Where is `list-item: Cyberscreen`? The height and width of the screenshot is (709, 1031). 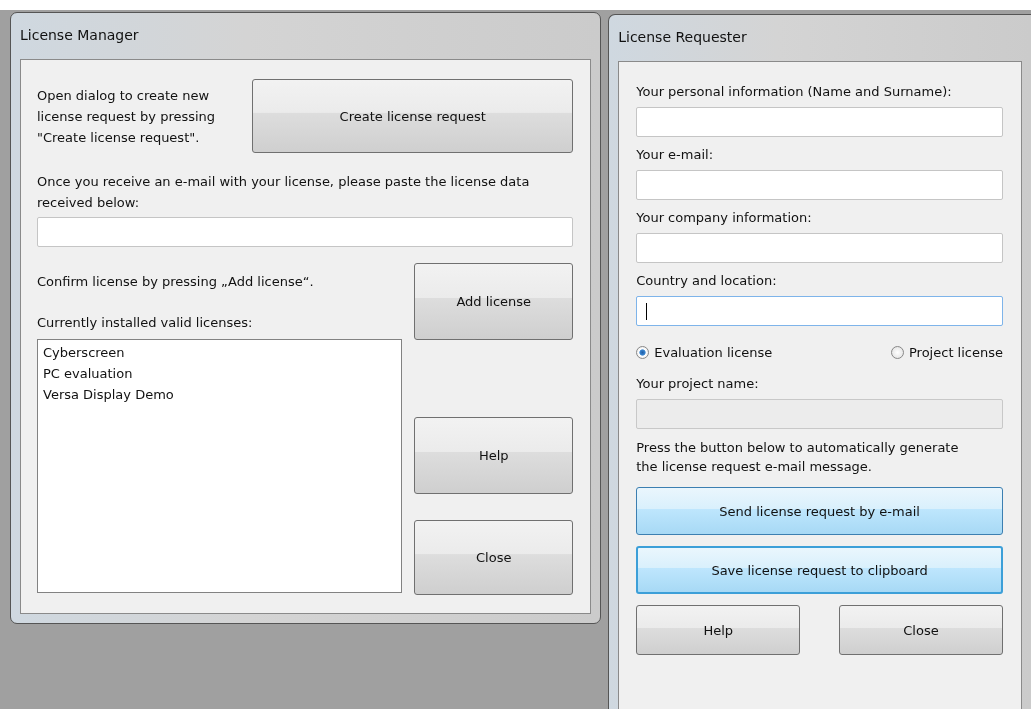 list-item: Cyberscreen is located at coordinates (219, 352).